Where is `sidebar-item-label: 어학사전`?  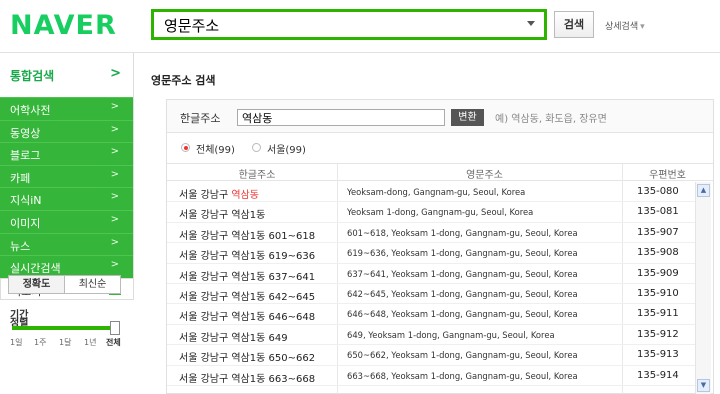
sidebar-item-label: 어학사전 is located at coordinates (30, 110).